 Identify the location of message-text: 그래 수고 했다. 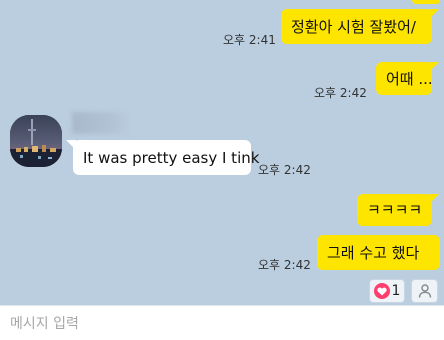
(373, 252).